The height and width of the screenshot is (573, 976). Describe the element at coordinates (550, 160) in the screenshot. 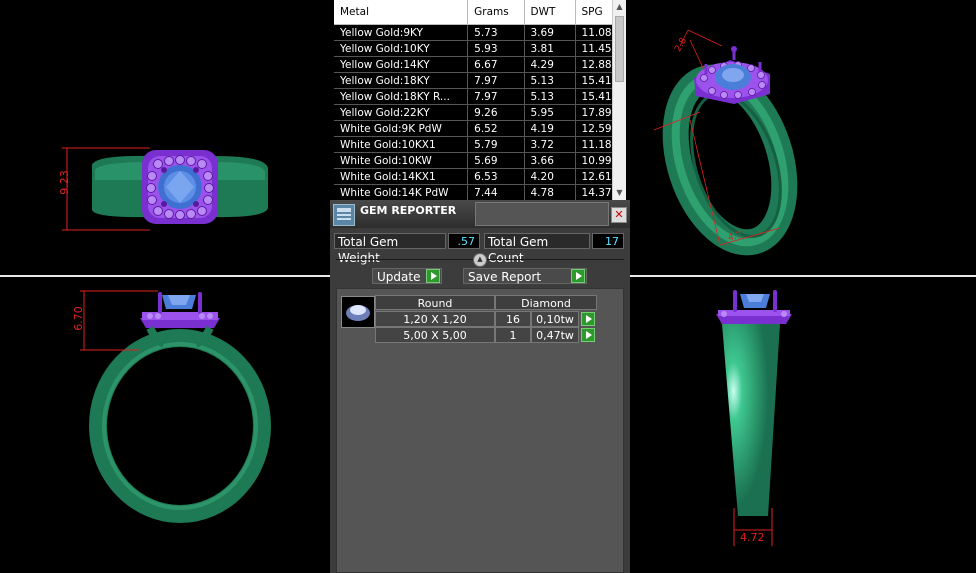

I see `dwt-value: 3.66` at that location.